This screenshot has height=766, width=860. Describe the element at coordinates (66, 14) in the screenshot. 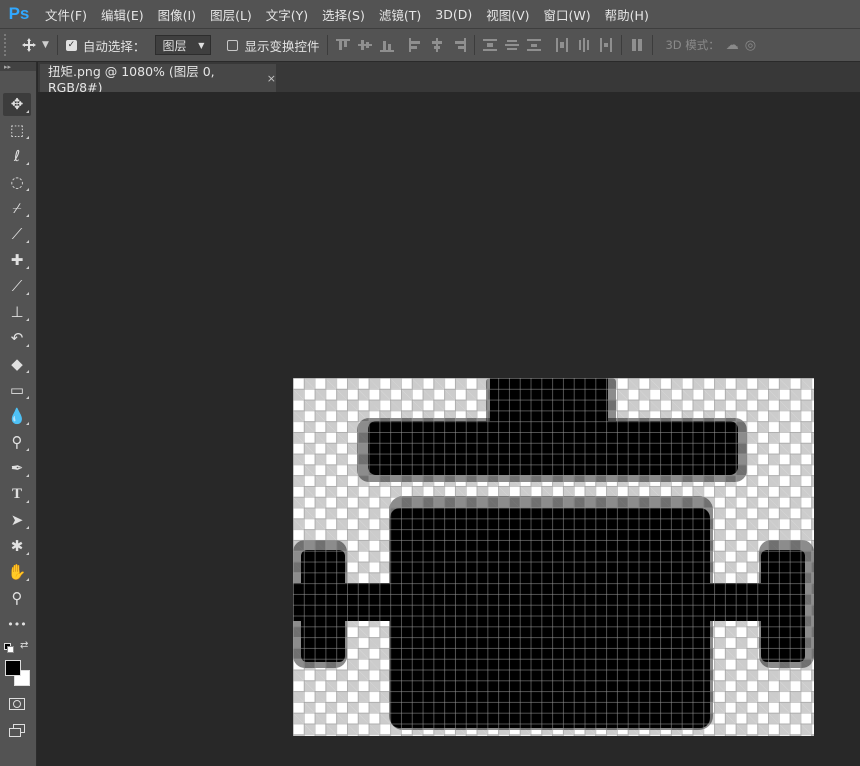

I see `menu-file: 文件(F)` at that location.